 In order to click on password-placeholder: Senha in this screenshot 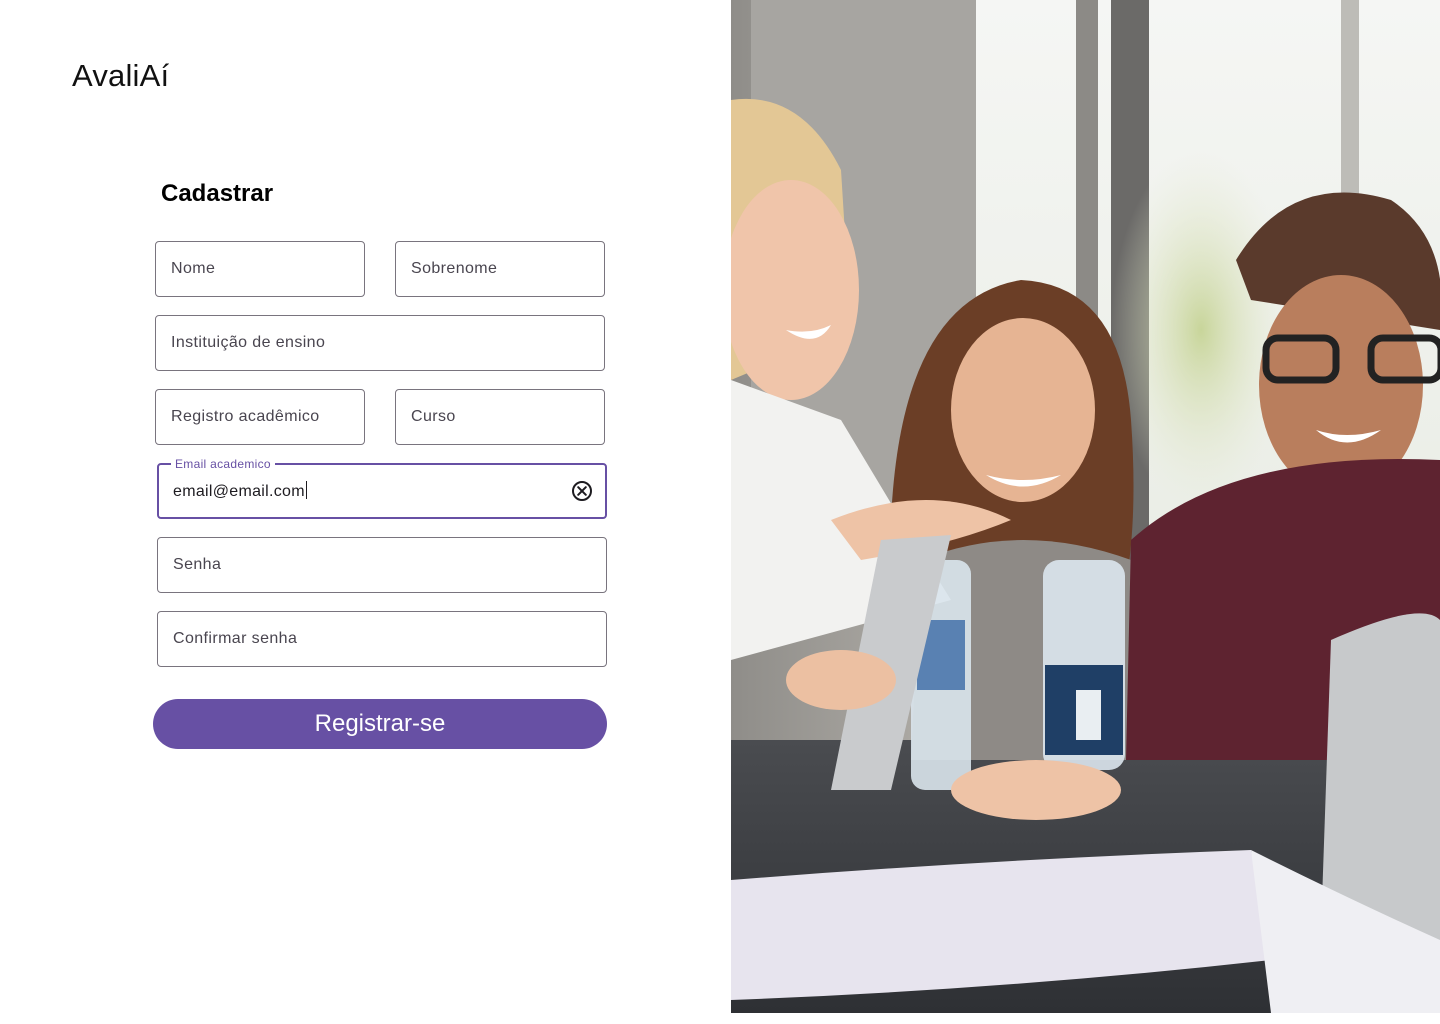, I will do `click(197, 564)`.